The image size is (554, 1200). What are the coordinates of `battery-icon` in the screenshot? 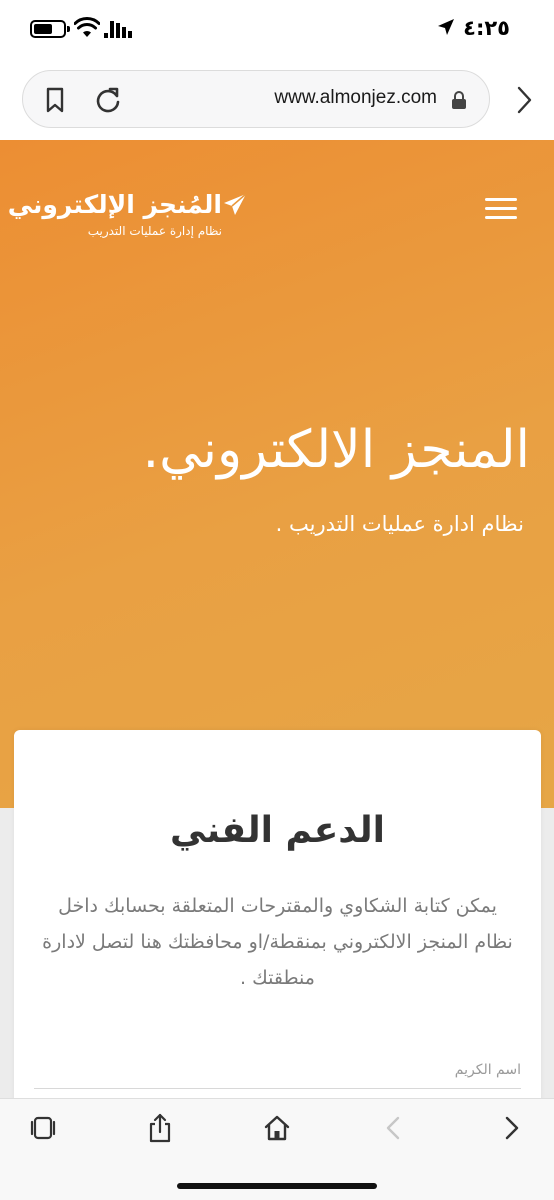 It's located at (50, 29).